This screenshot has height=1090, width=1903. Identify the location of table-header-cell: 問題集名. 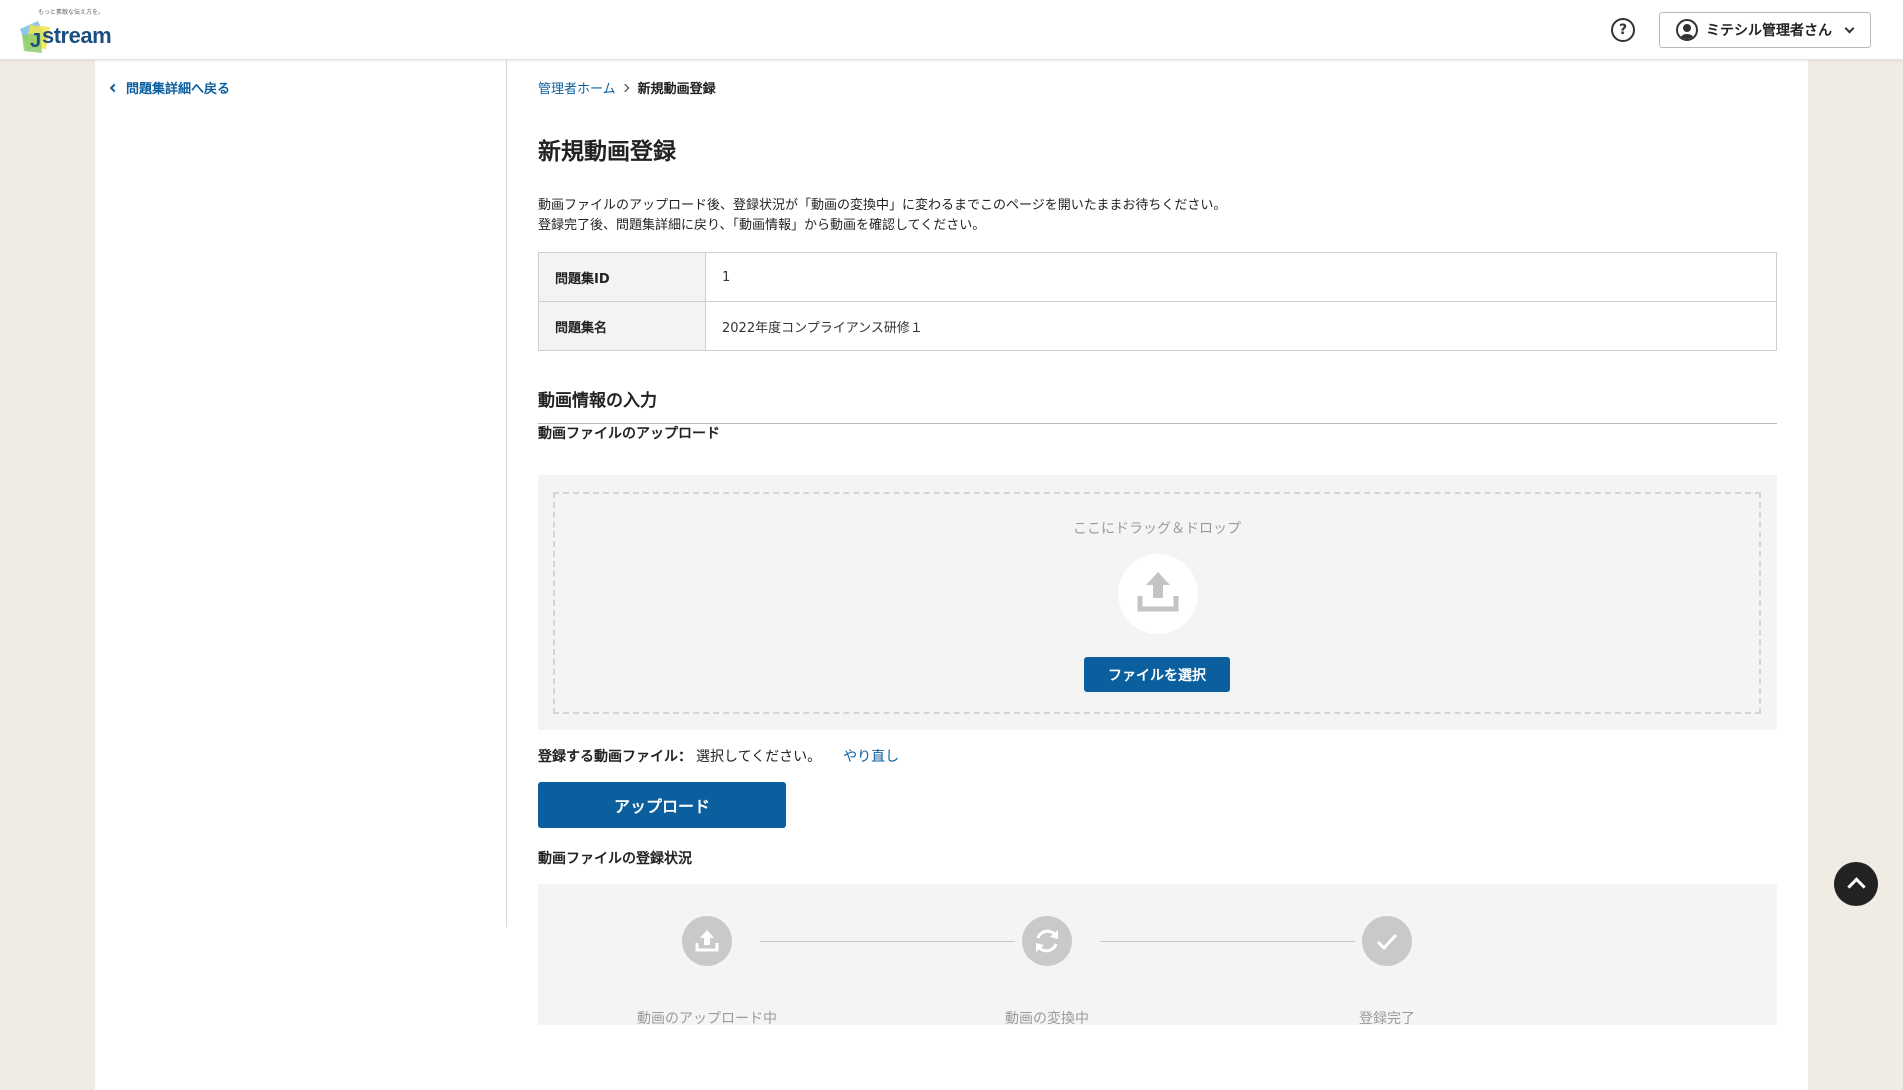
(622, 326).